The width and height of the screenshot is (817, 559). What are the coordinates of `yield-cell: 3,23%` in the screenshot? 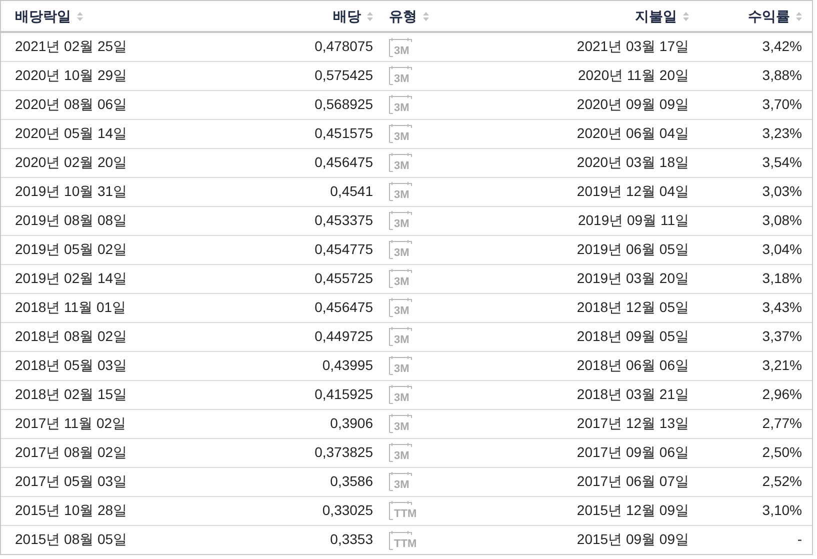 It's located at (782, 133).